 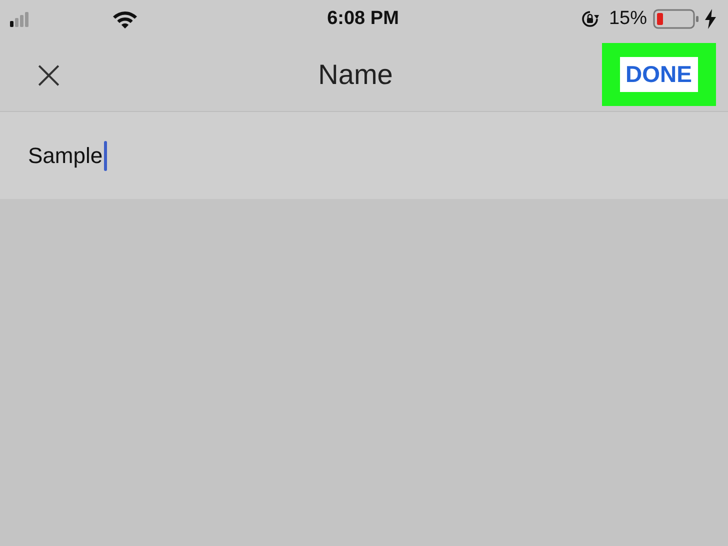 What do you see at coordinates (65, 155) in the screenshot?
I see `field-value: Sample` at bounding box center [65, 155].